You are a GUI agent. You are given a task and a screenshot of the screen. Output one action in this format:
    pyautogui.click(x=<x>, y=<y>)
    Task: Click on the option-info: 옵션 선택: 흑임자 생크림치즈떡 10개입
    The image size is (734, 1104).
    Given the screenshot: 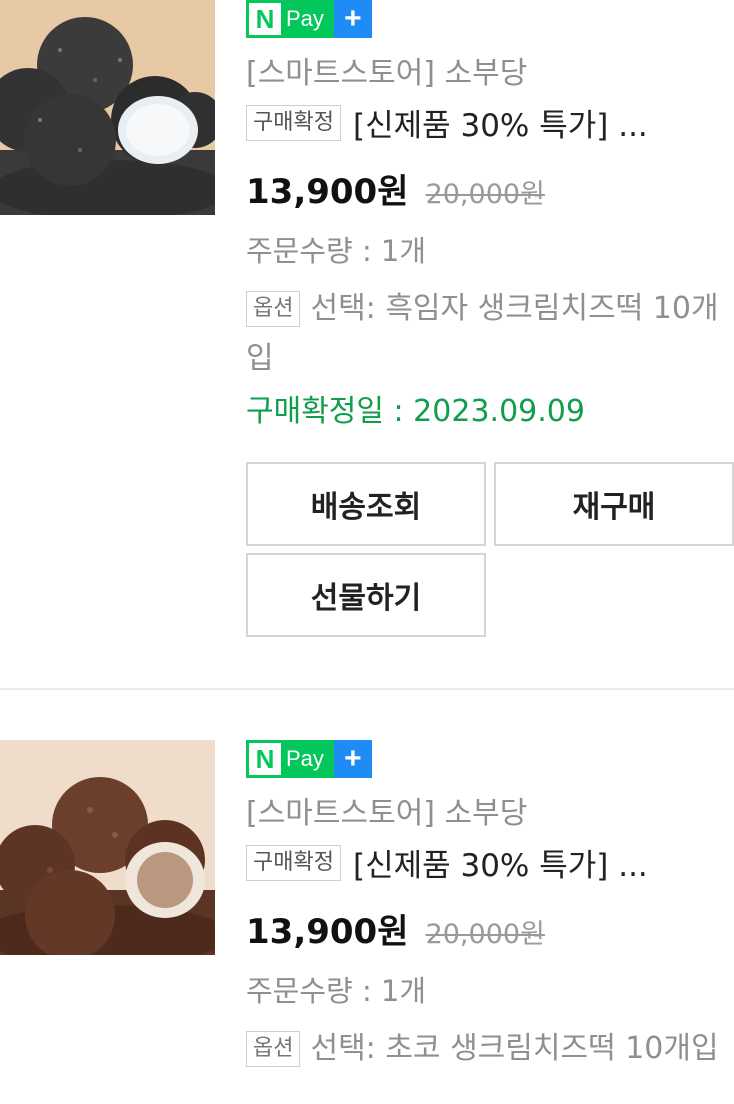 What is the action you would take?
    pyautogui.click(x=486, y=334)
    